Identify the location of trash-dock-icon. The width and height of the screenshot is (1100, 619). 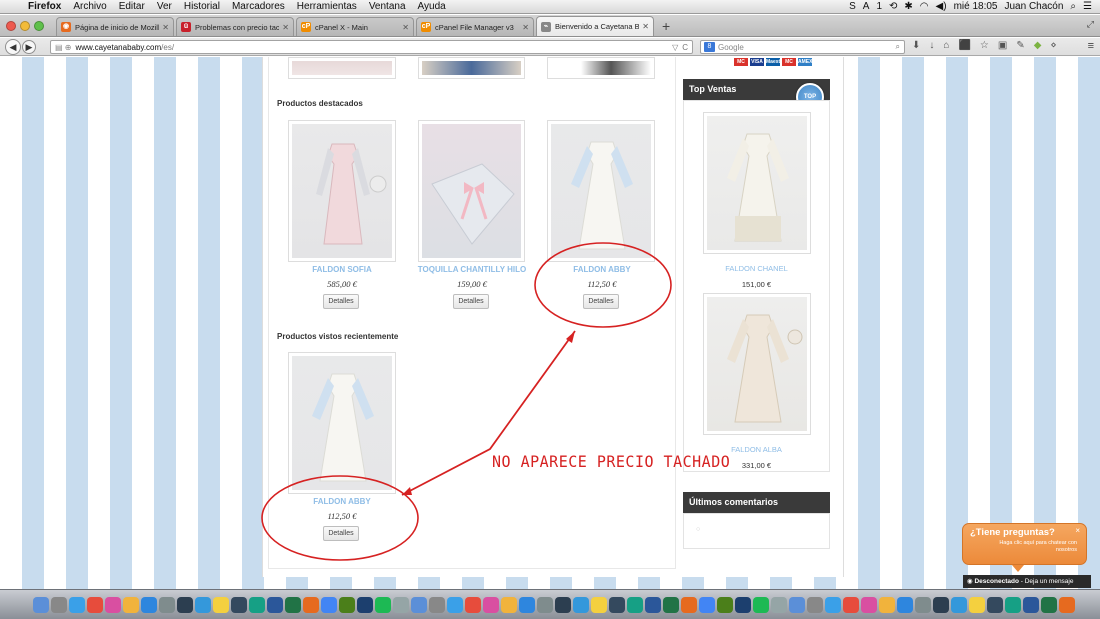
(779, 605).